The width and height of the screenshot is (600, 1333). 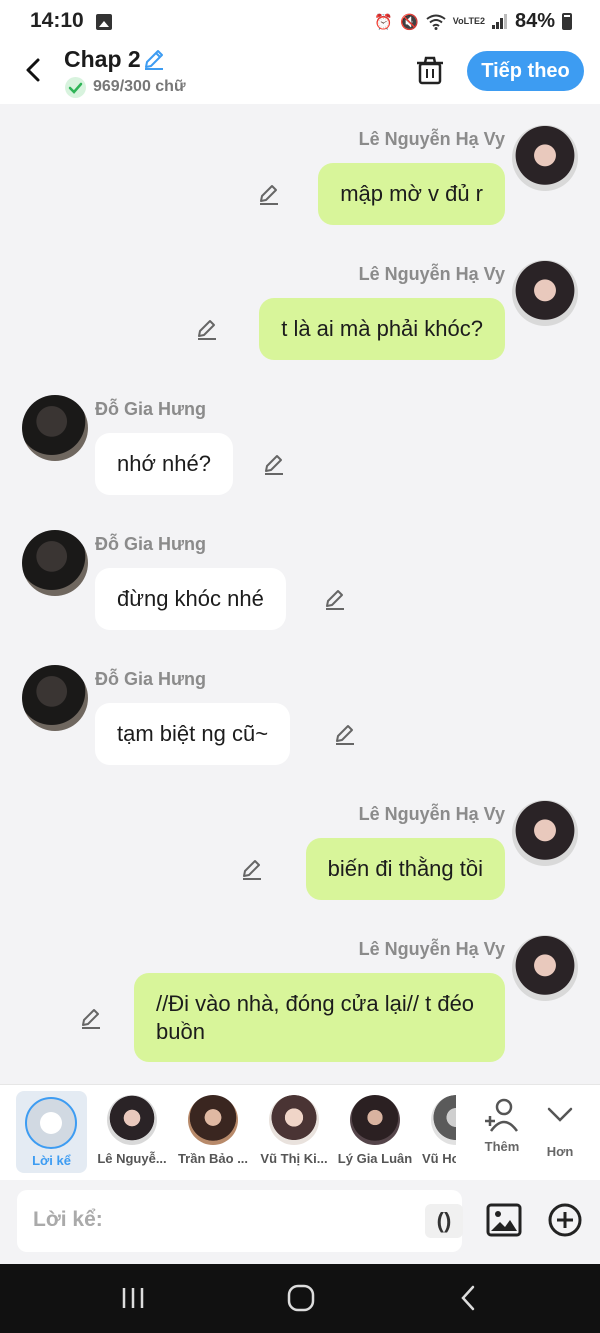 What do you see at coordinates (430, 70) in the screenshot?
I see `trash-icon` at bounding box center [430, 70].